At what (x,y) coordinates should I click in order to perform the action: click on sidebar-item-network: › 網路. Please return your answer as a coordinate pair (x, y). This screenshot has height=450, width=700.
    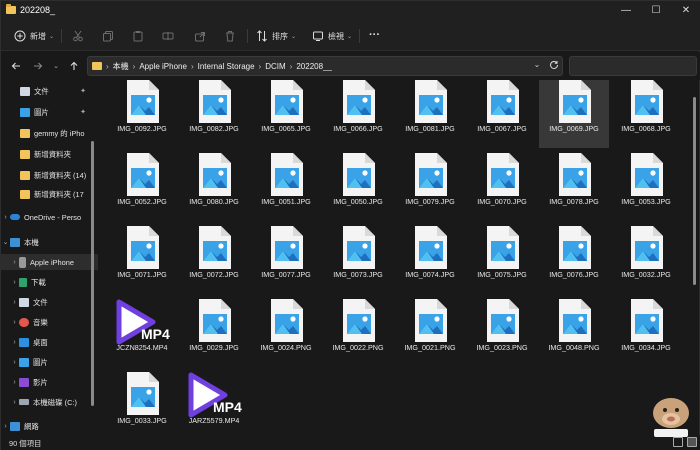
    Looking at the image, I should click on (49, 426).